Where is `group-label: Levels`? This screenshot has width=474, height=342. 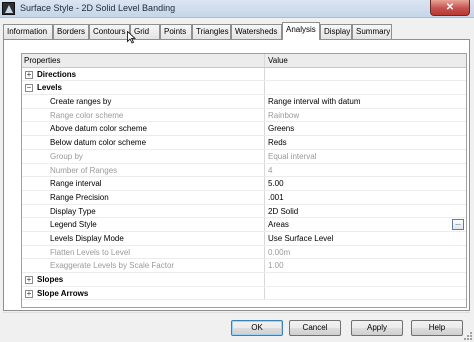 group-label: Levels is located at coordinates (143, 88).